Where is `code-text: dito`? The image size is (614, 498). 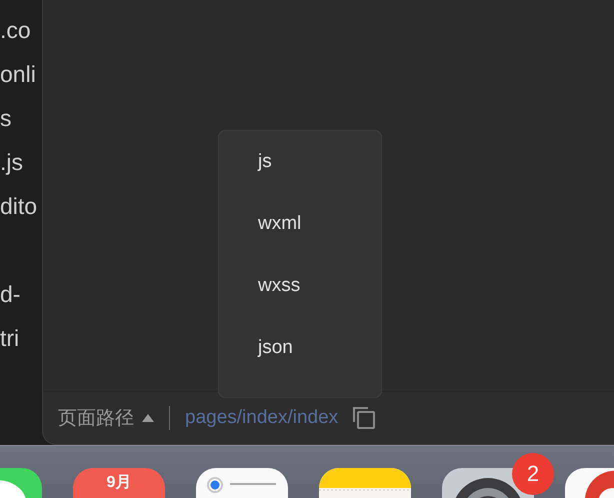 code-text: dito is located at coordinates (19, 206).